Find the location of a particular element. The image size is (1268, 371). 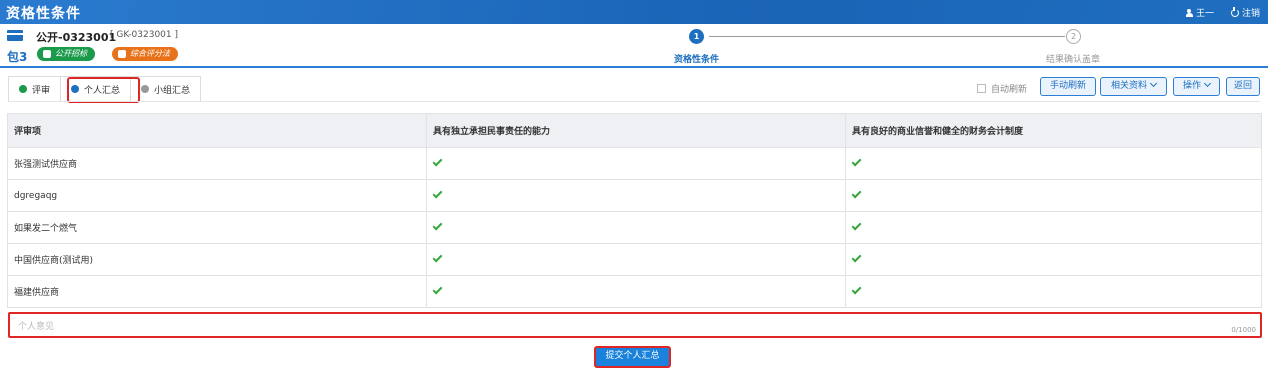

table-row: 福建供应商 is located at coordinates (634, 291).